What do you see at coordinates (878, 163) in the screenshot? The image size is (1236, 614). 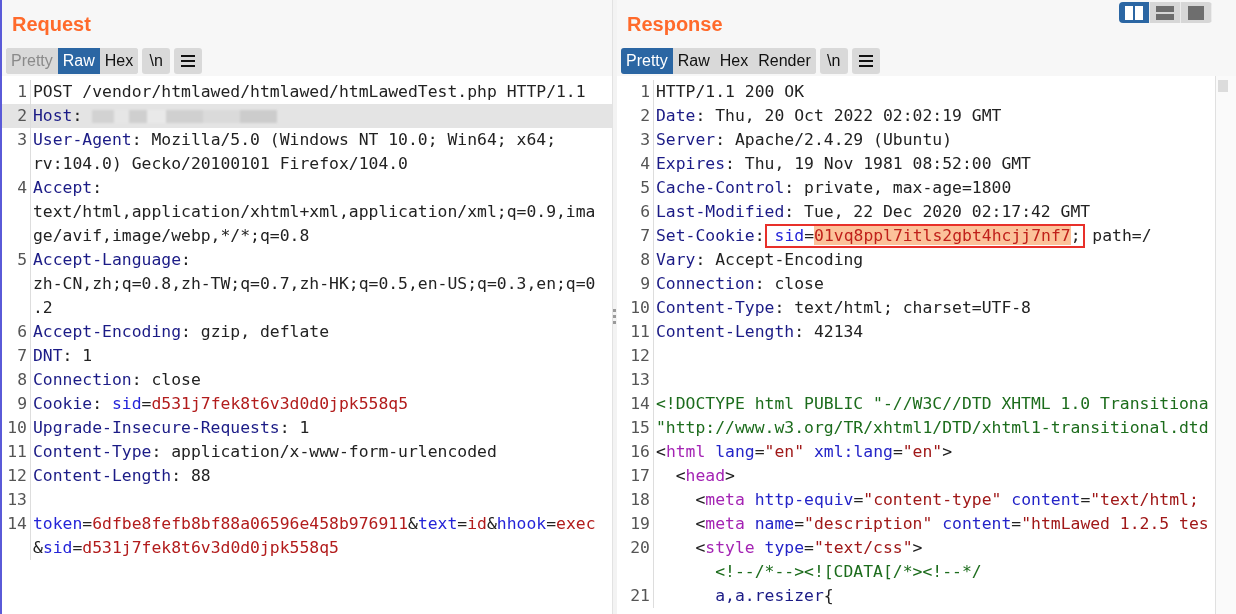 I see `code-text: : Thu, 19 Nov 1981 08:52:00 GMT` at bounding box center [878, 163].